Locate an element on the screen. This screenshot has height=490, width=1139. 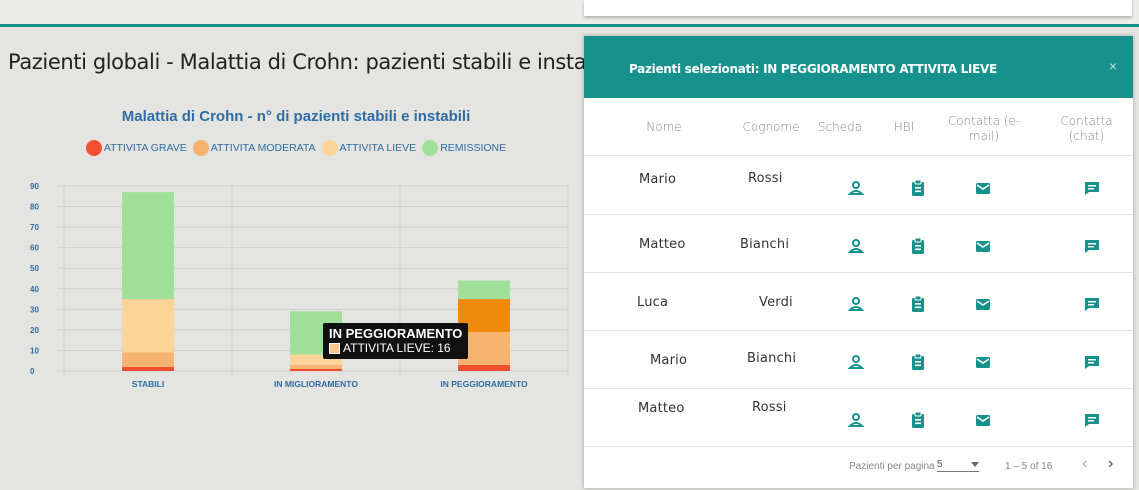
y-tick-label: 10 is located at coordinates (34, 350).